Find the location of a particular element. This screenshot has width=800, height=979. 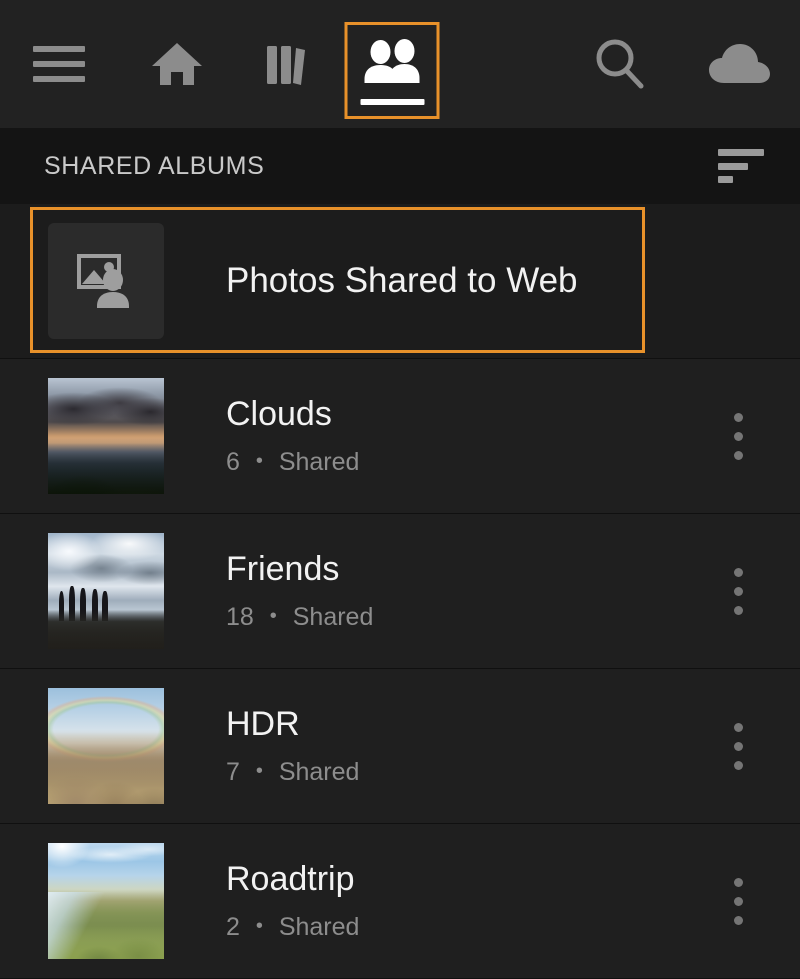

top-navigation-bar is located at coordinates (400, 64).